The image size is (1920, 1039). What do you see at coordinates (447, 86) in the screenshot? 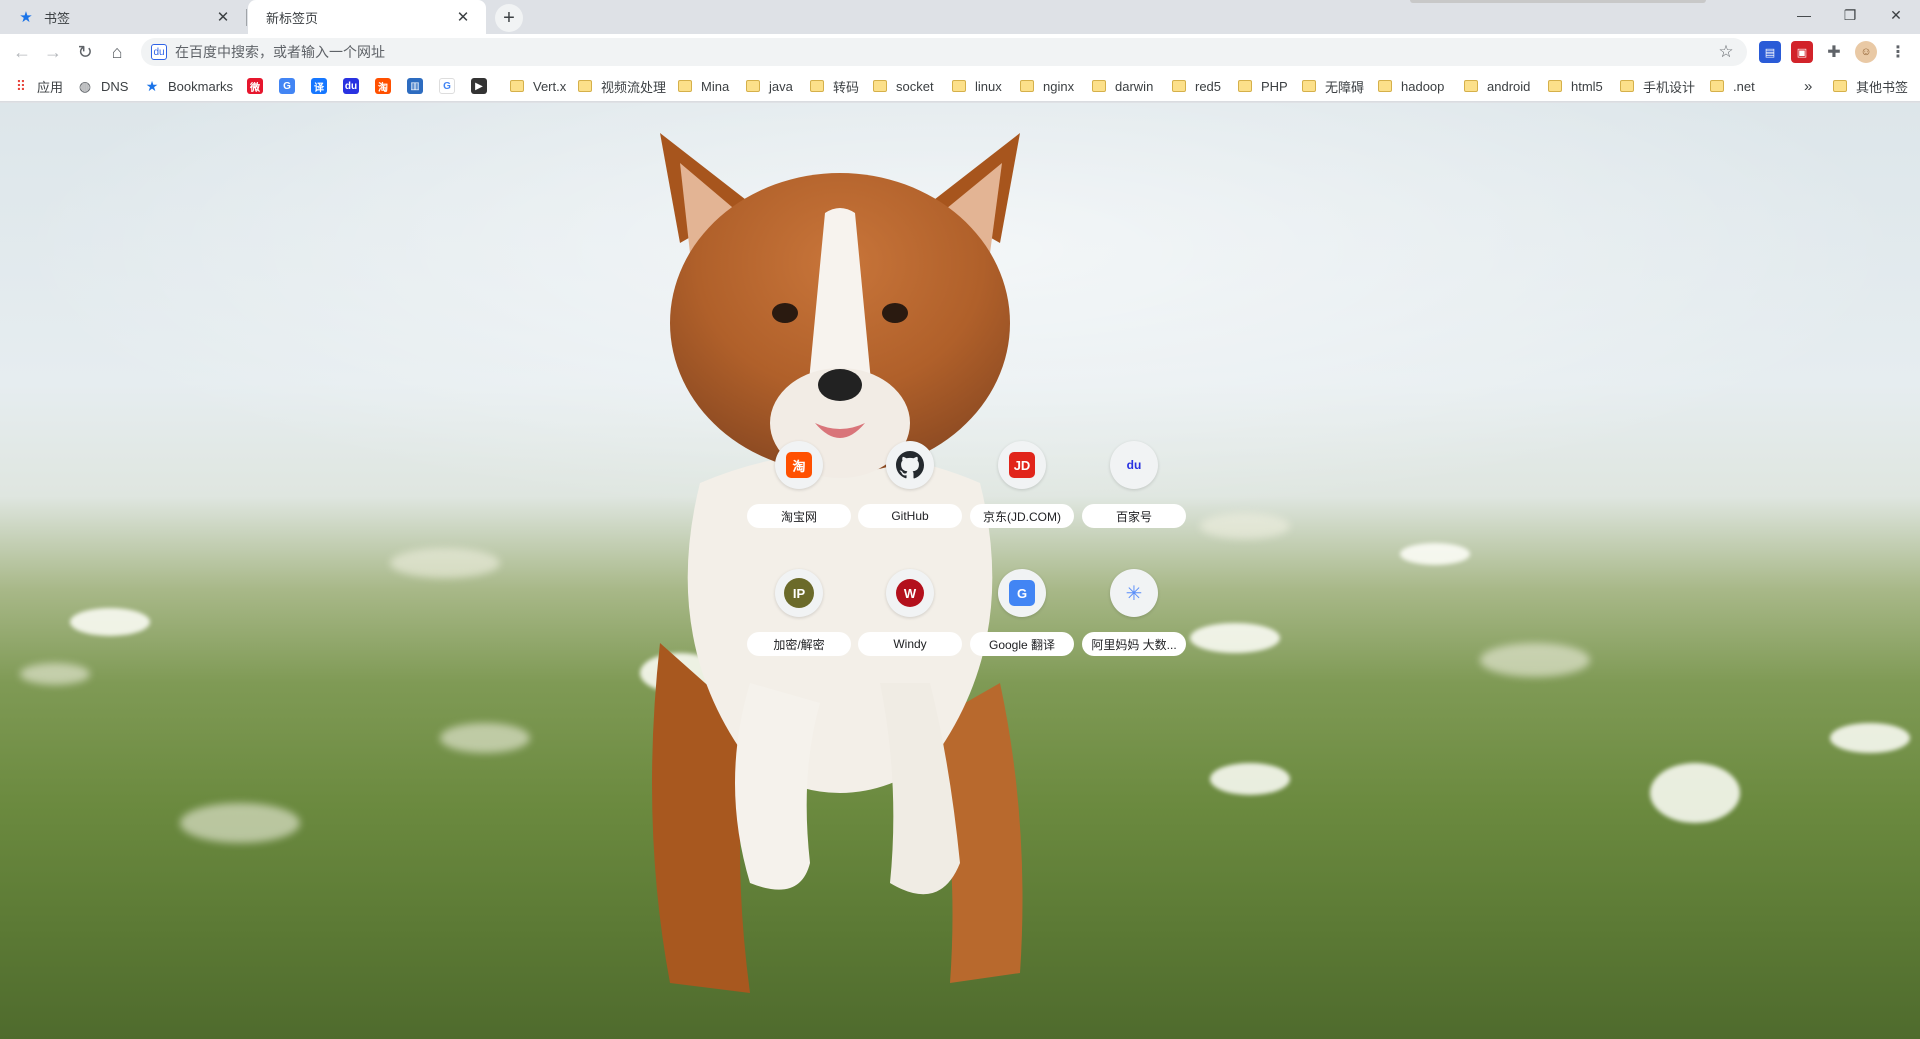
I see `bookmark-google: G` at bounding box center [447, 86].